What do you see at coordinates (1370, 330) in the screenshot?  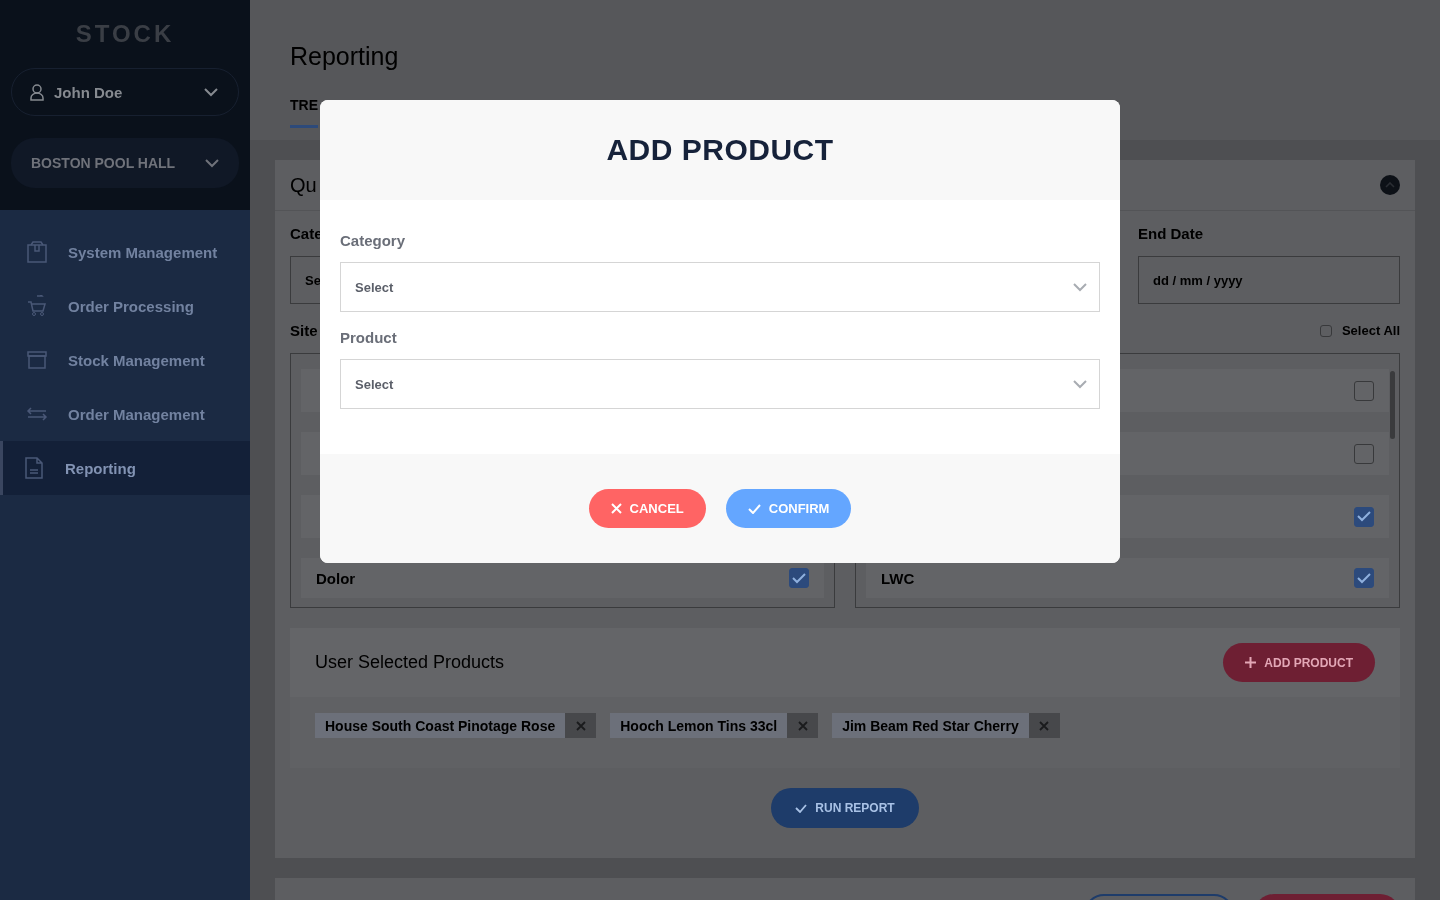 I see `select-all-label: Select All` at bounding box center [1370, 330].